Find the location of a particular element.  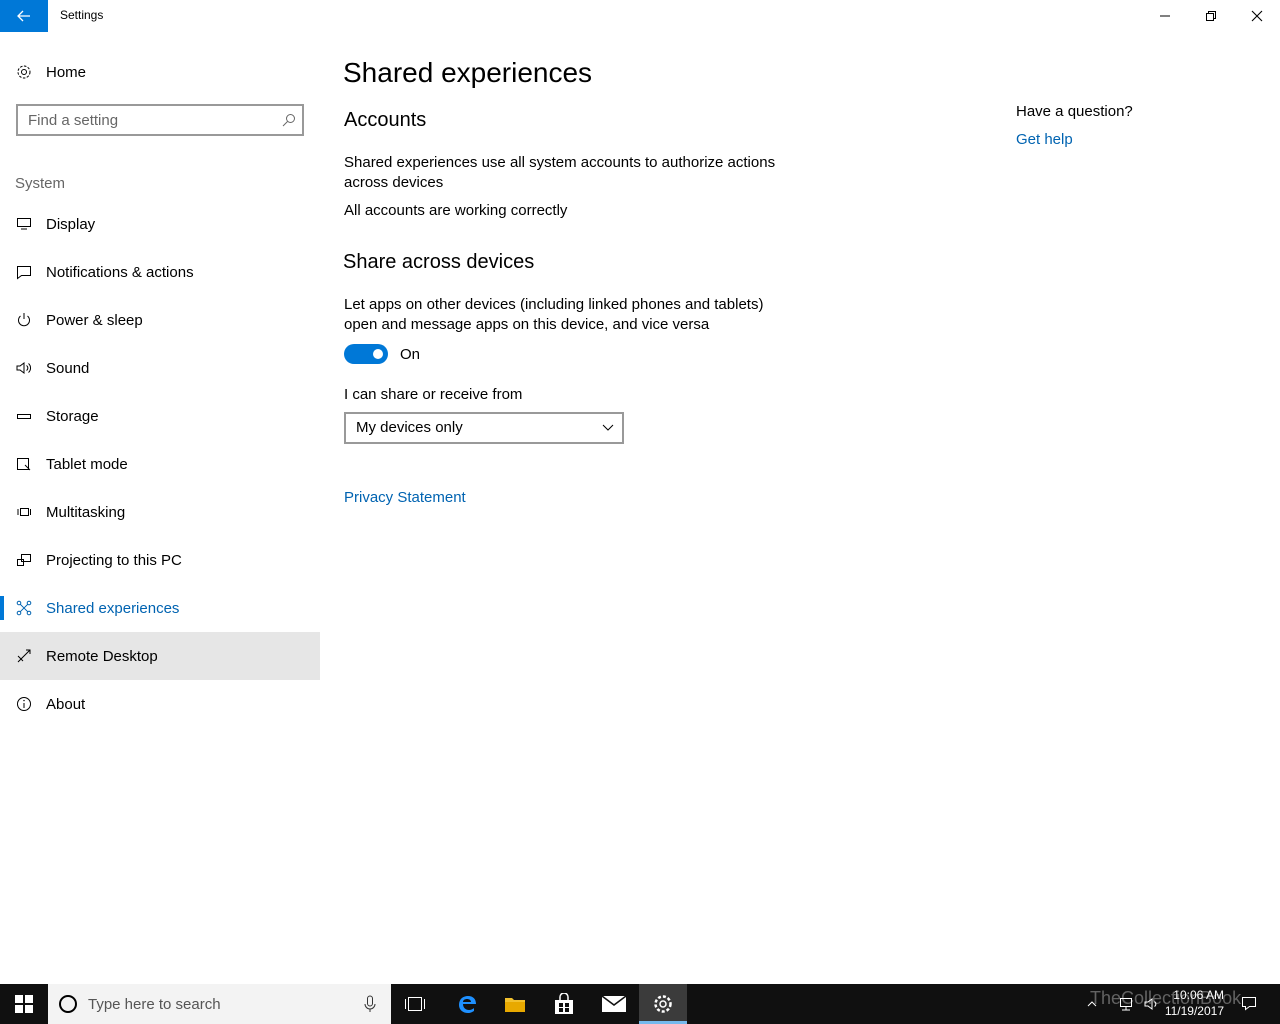

action-center-button is located at coordinates (1249, 1004).